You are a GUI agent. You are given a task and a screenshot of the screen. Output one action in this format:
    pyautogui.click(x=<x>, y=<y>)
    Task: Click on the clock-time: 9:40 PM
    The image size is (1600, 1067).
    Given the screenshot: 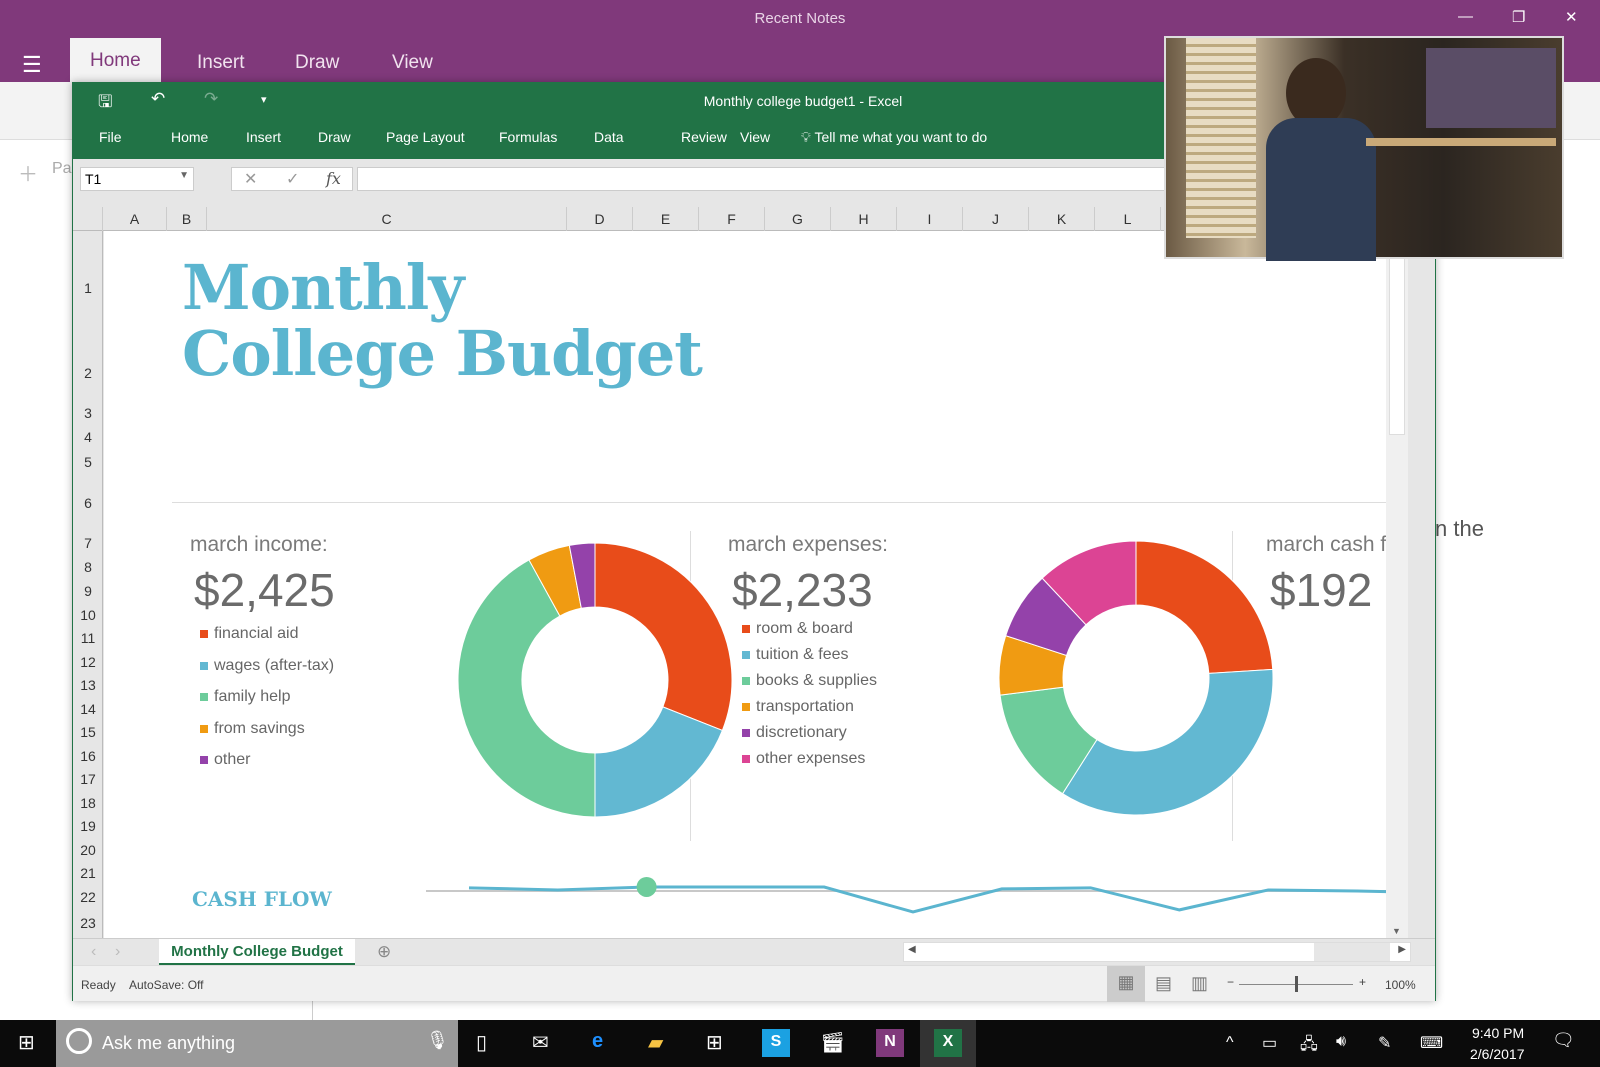 What is the action you would take?
    pyautogui.click(x=1498, y=1033)
    